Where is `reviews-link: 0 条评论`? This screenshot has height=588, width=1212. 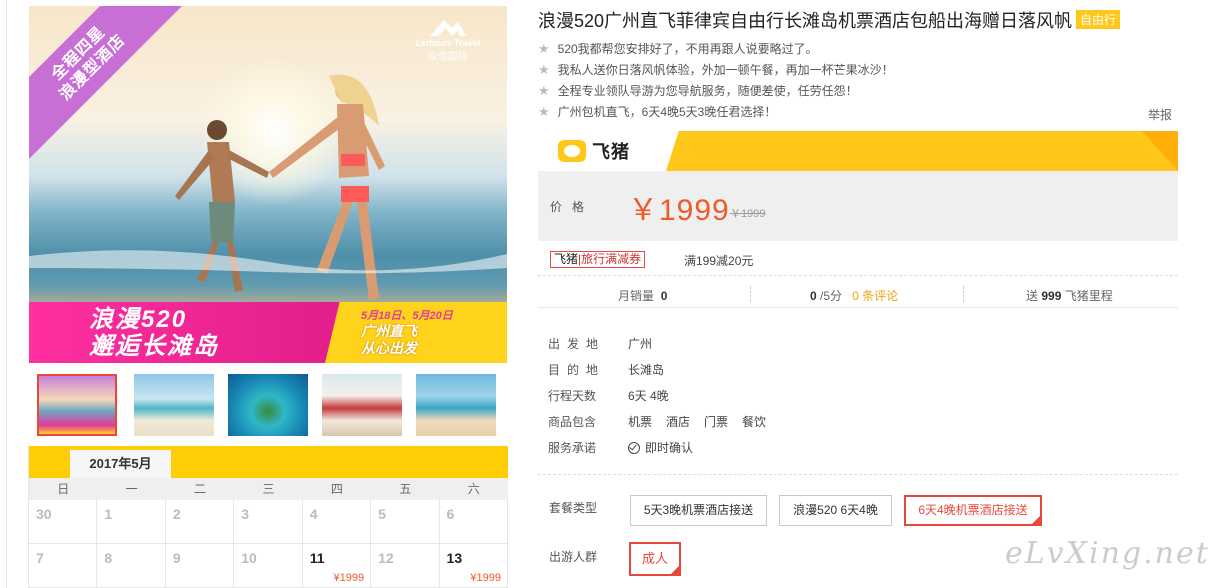
reviews-link: 0 条评论 is located at coordinates (875, 296).